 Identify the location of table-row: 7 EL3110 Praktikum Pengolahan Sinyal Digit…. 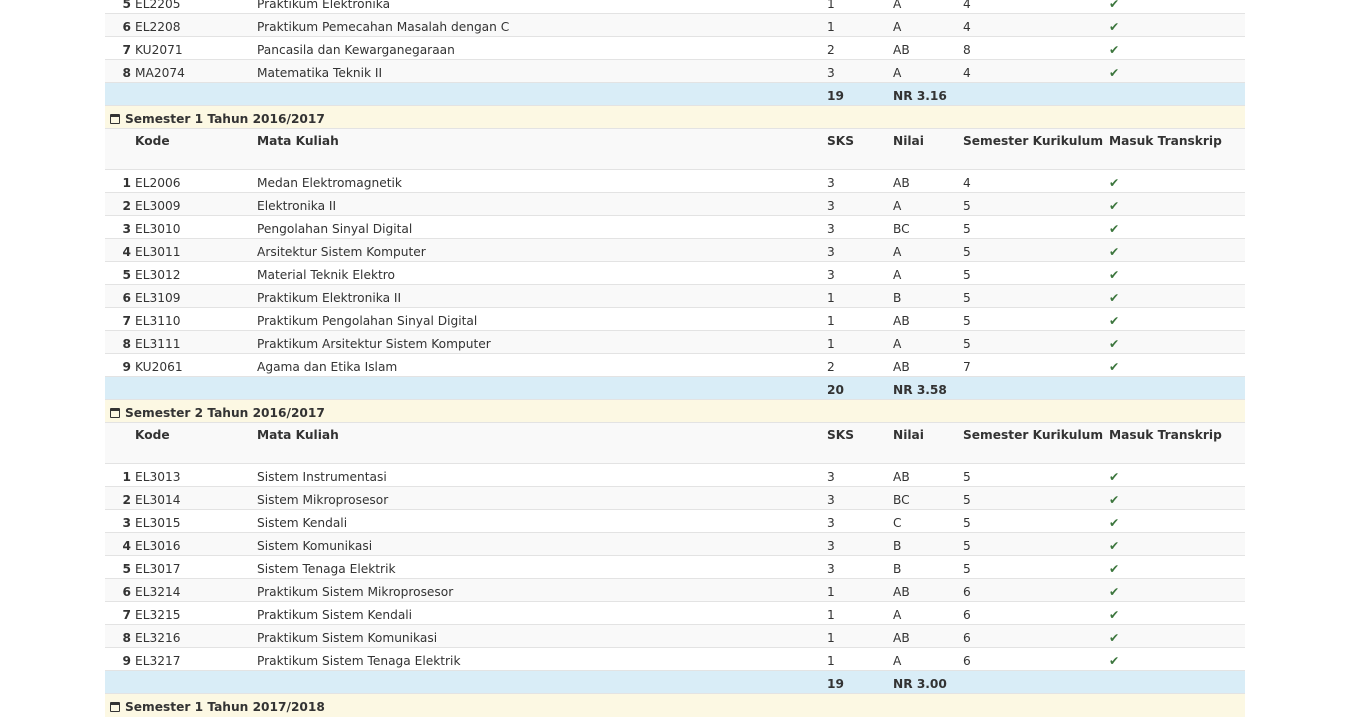
(675, 319).